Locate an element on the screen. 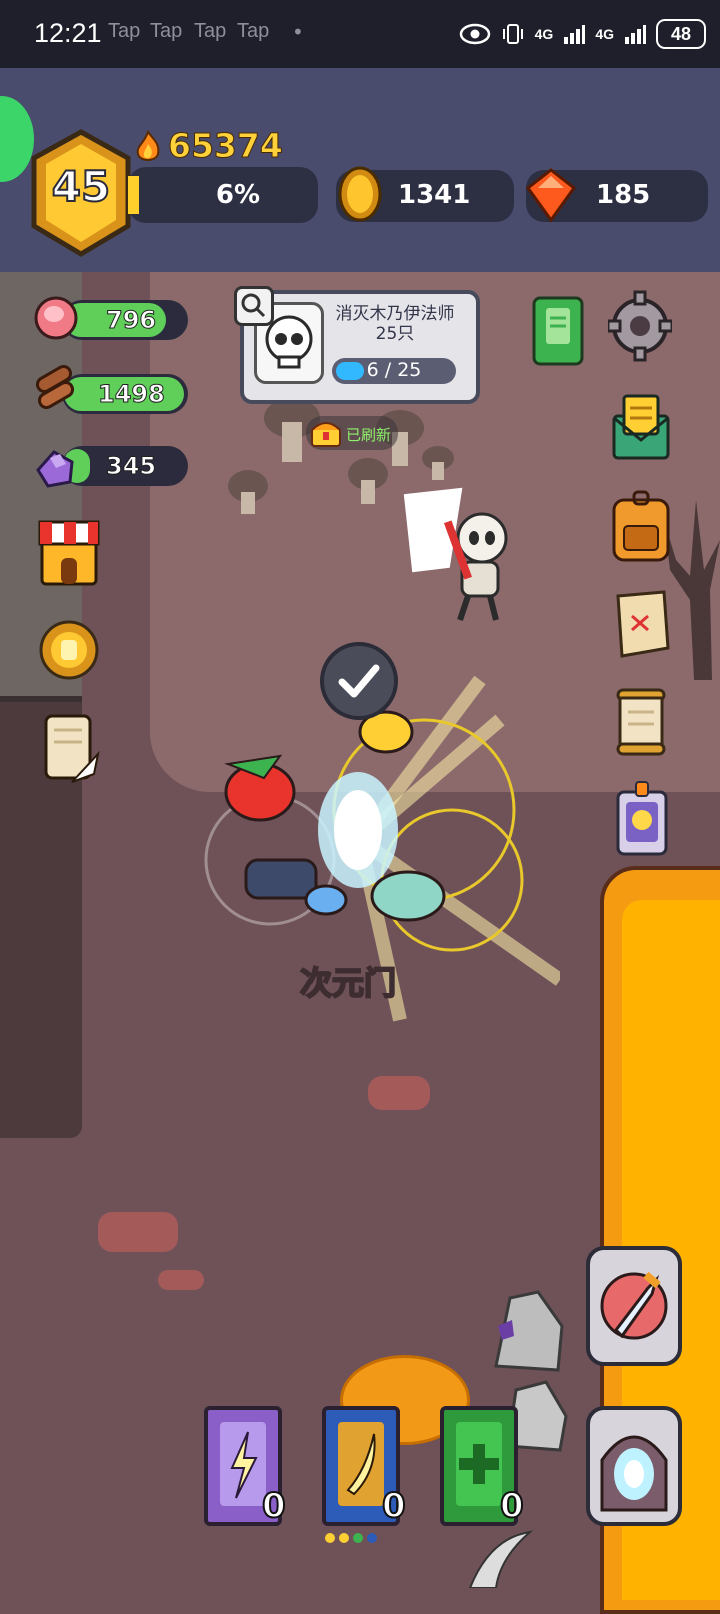 This screenshot has height=1614, width=720. meat-amount: 796 is located at coordinates (131, 320).